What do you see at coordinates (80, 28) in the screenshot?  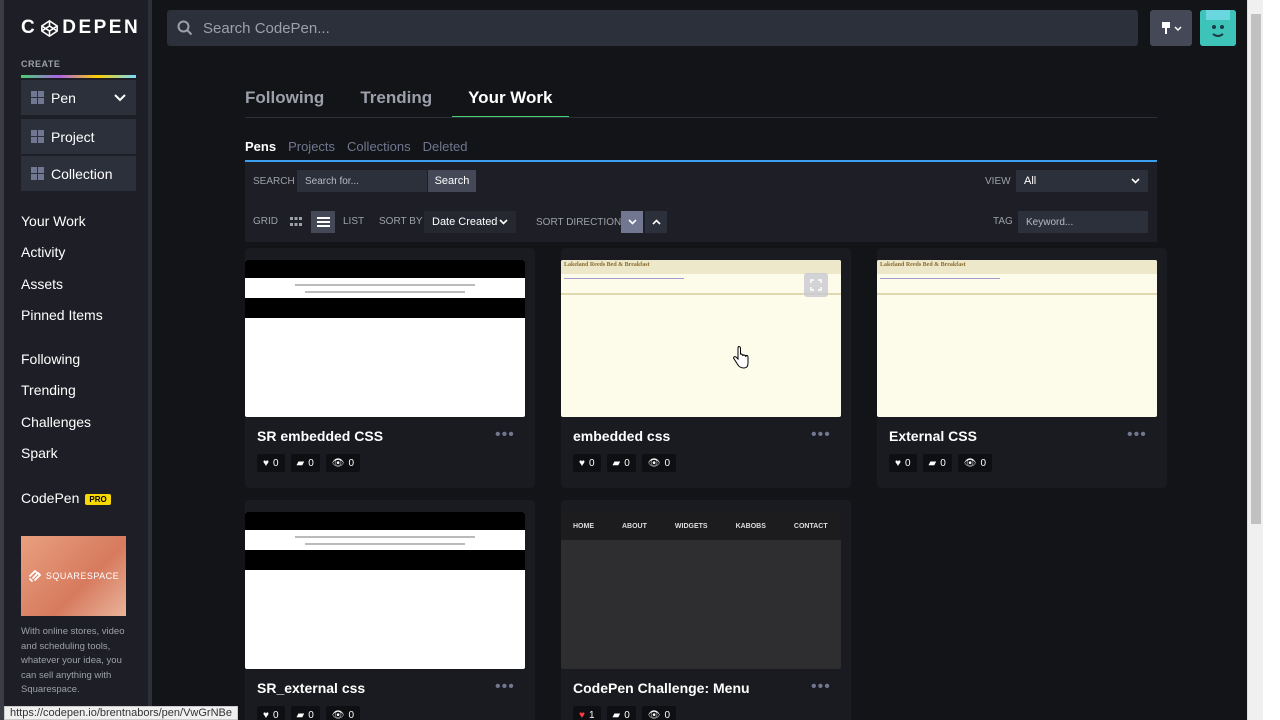 I see `codepen-logo: C DEPEN` at bounding box center [80, 28].